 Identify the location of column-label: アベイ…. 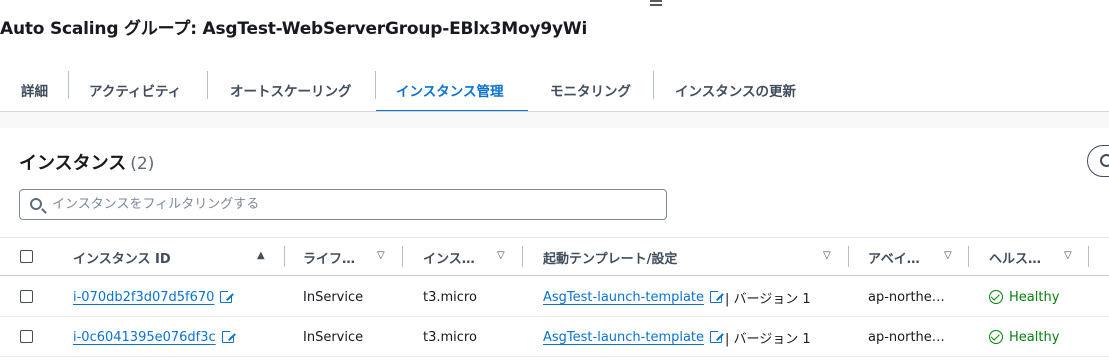
(894, 259).